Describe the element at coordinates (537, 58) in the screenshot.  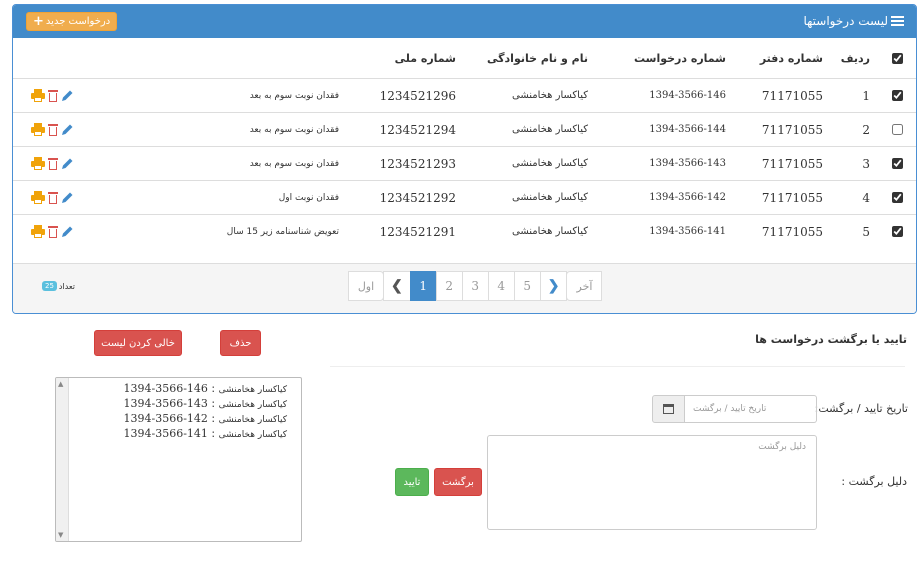
I see `header-full-name: نام و نام خانوادگی` at that location.